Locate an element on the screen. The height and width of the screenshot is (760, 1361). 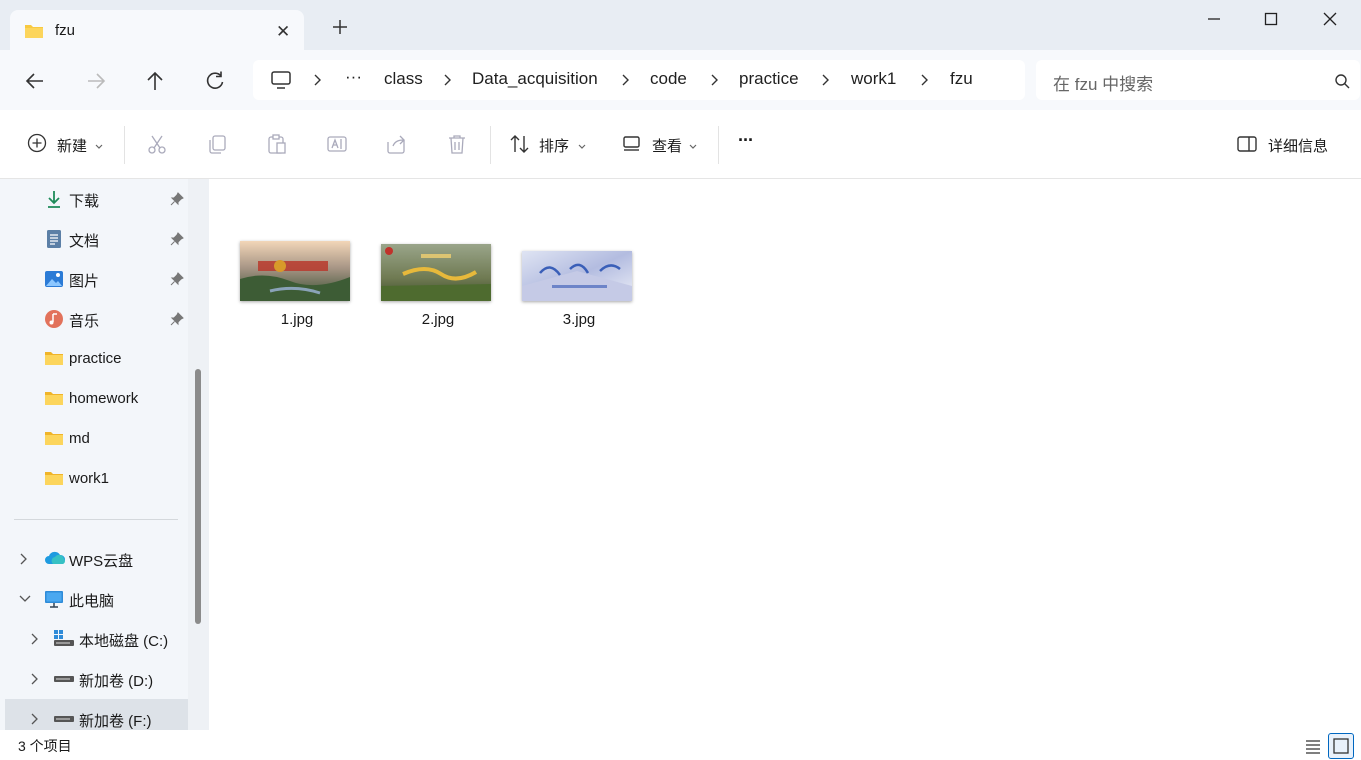
breadcrumb-overflow: ··· is located at coordinates (353, 77).